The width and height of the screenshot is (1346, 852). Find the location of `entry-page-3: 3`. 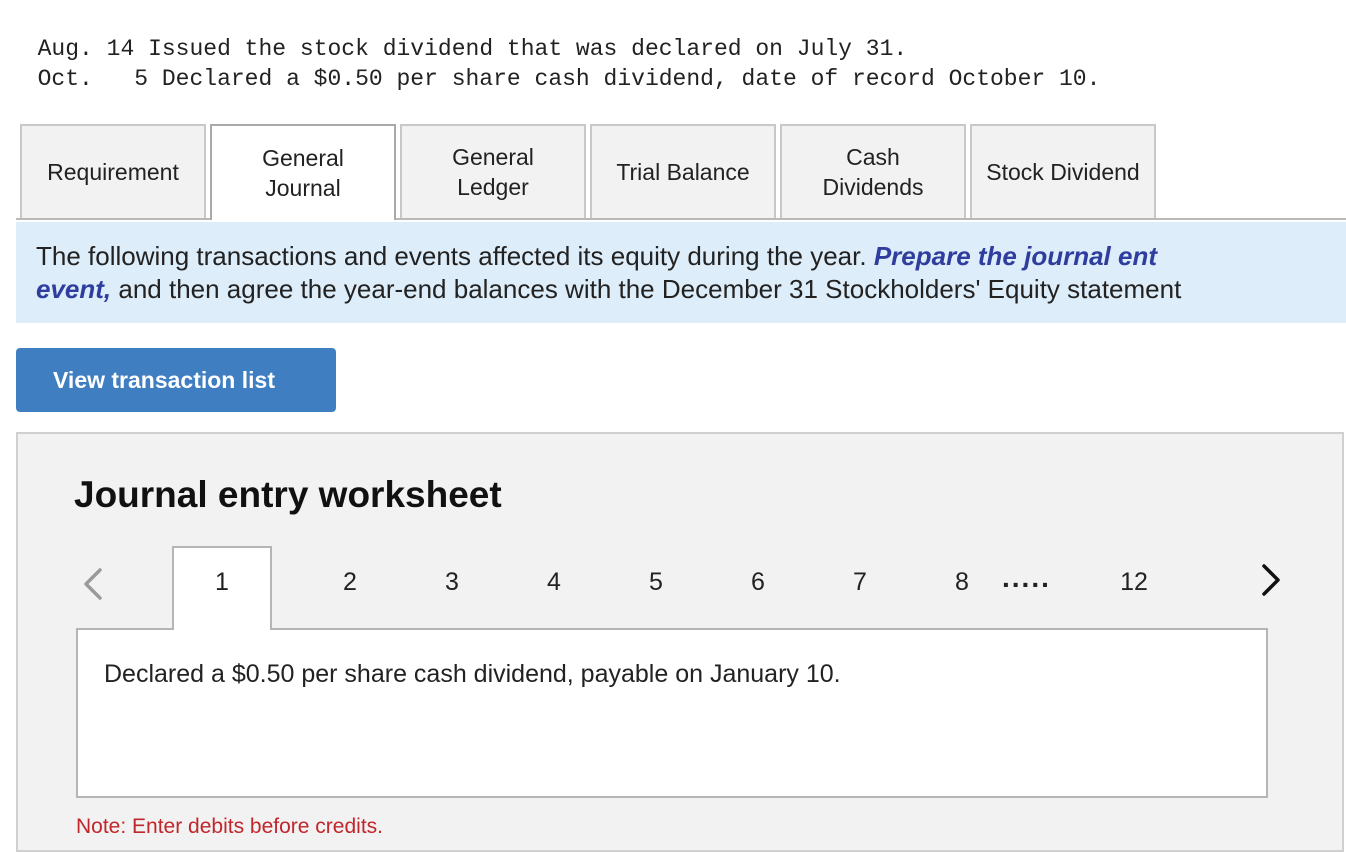

entry-page-3: 3 is located at coordinates (452, 582).